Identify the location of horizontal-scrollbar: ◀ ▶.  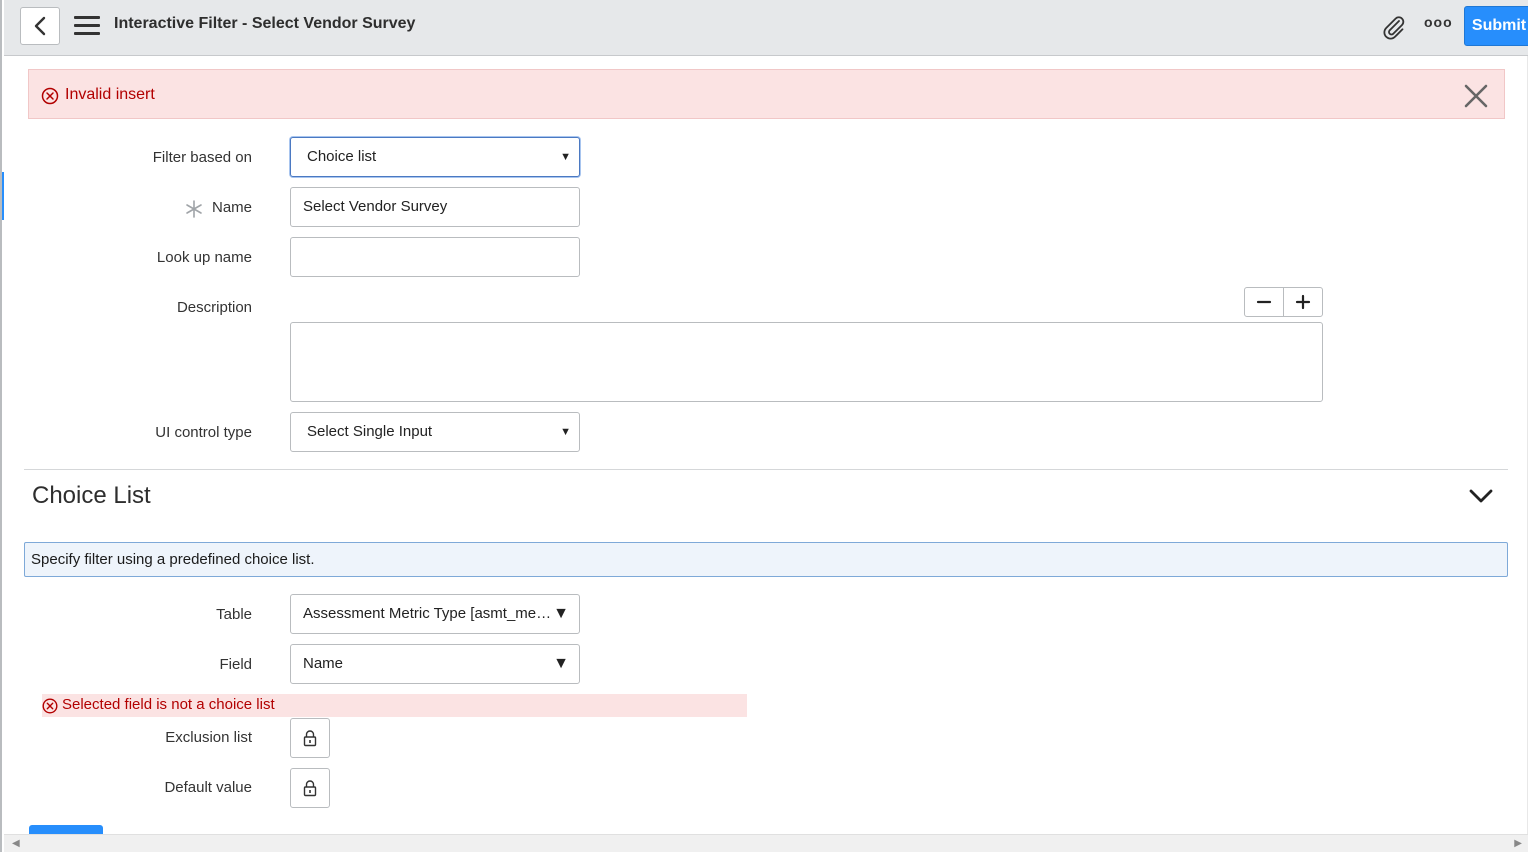
(766, 843).